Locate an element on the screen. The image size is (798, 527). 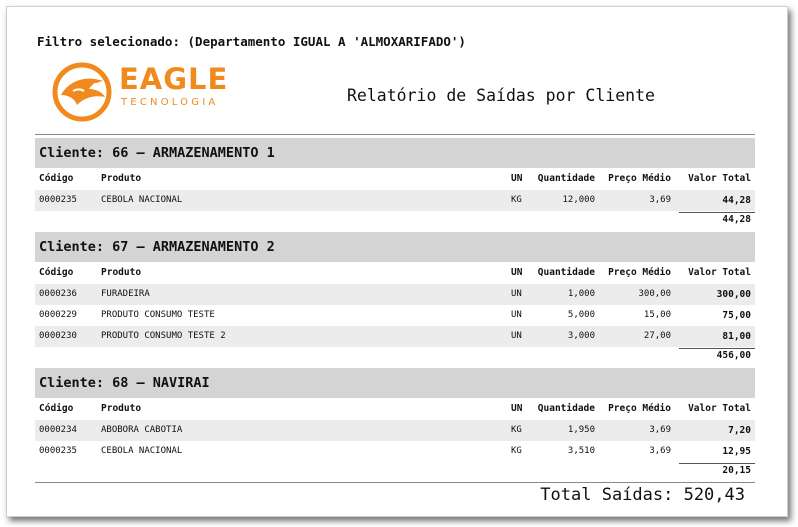
report-title: Relatório de Saídas por Cliente is located at coordinates (501, 95).